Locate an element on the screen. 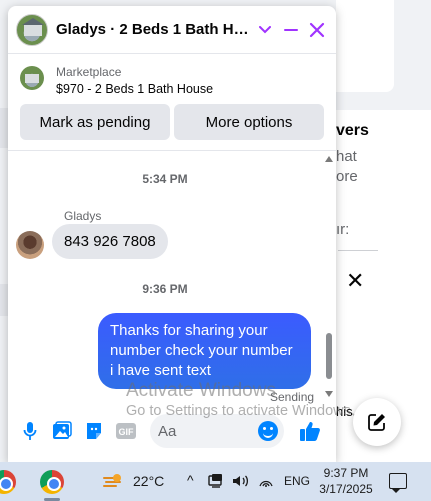 Image resolution: width=431 pixels, height=501 pixels. network-icon is located at coordinates (217, 481).